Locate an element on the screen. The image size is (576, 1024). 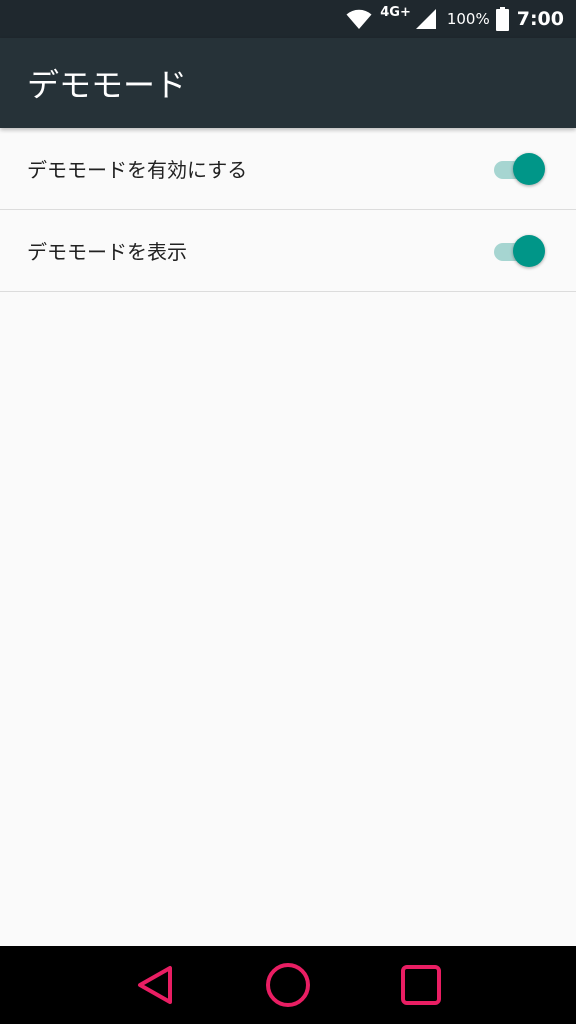
back-icon is located at coordinates (155, 985).